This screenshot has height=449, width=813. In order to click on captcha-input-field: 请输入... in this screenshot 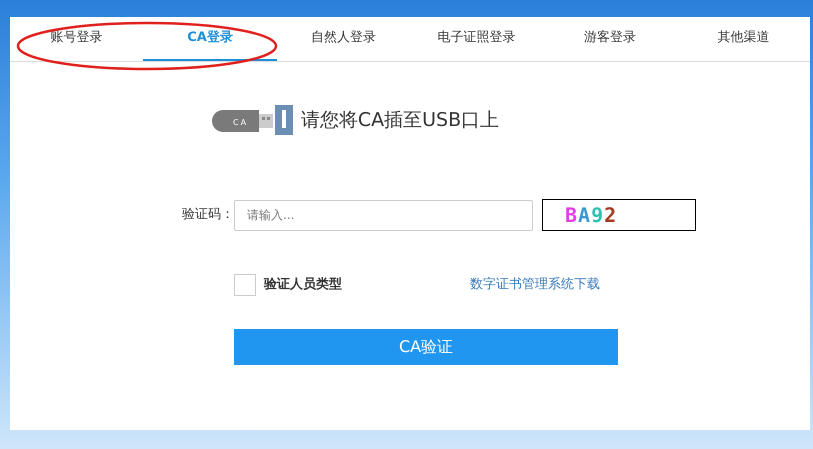, I will do `click(383, 215)`.